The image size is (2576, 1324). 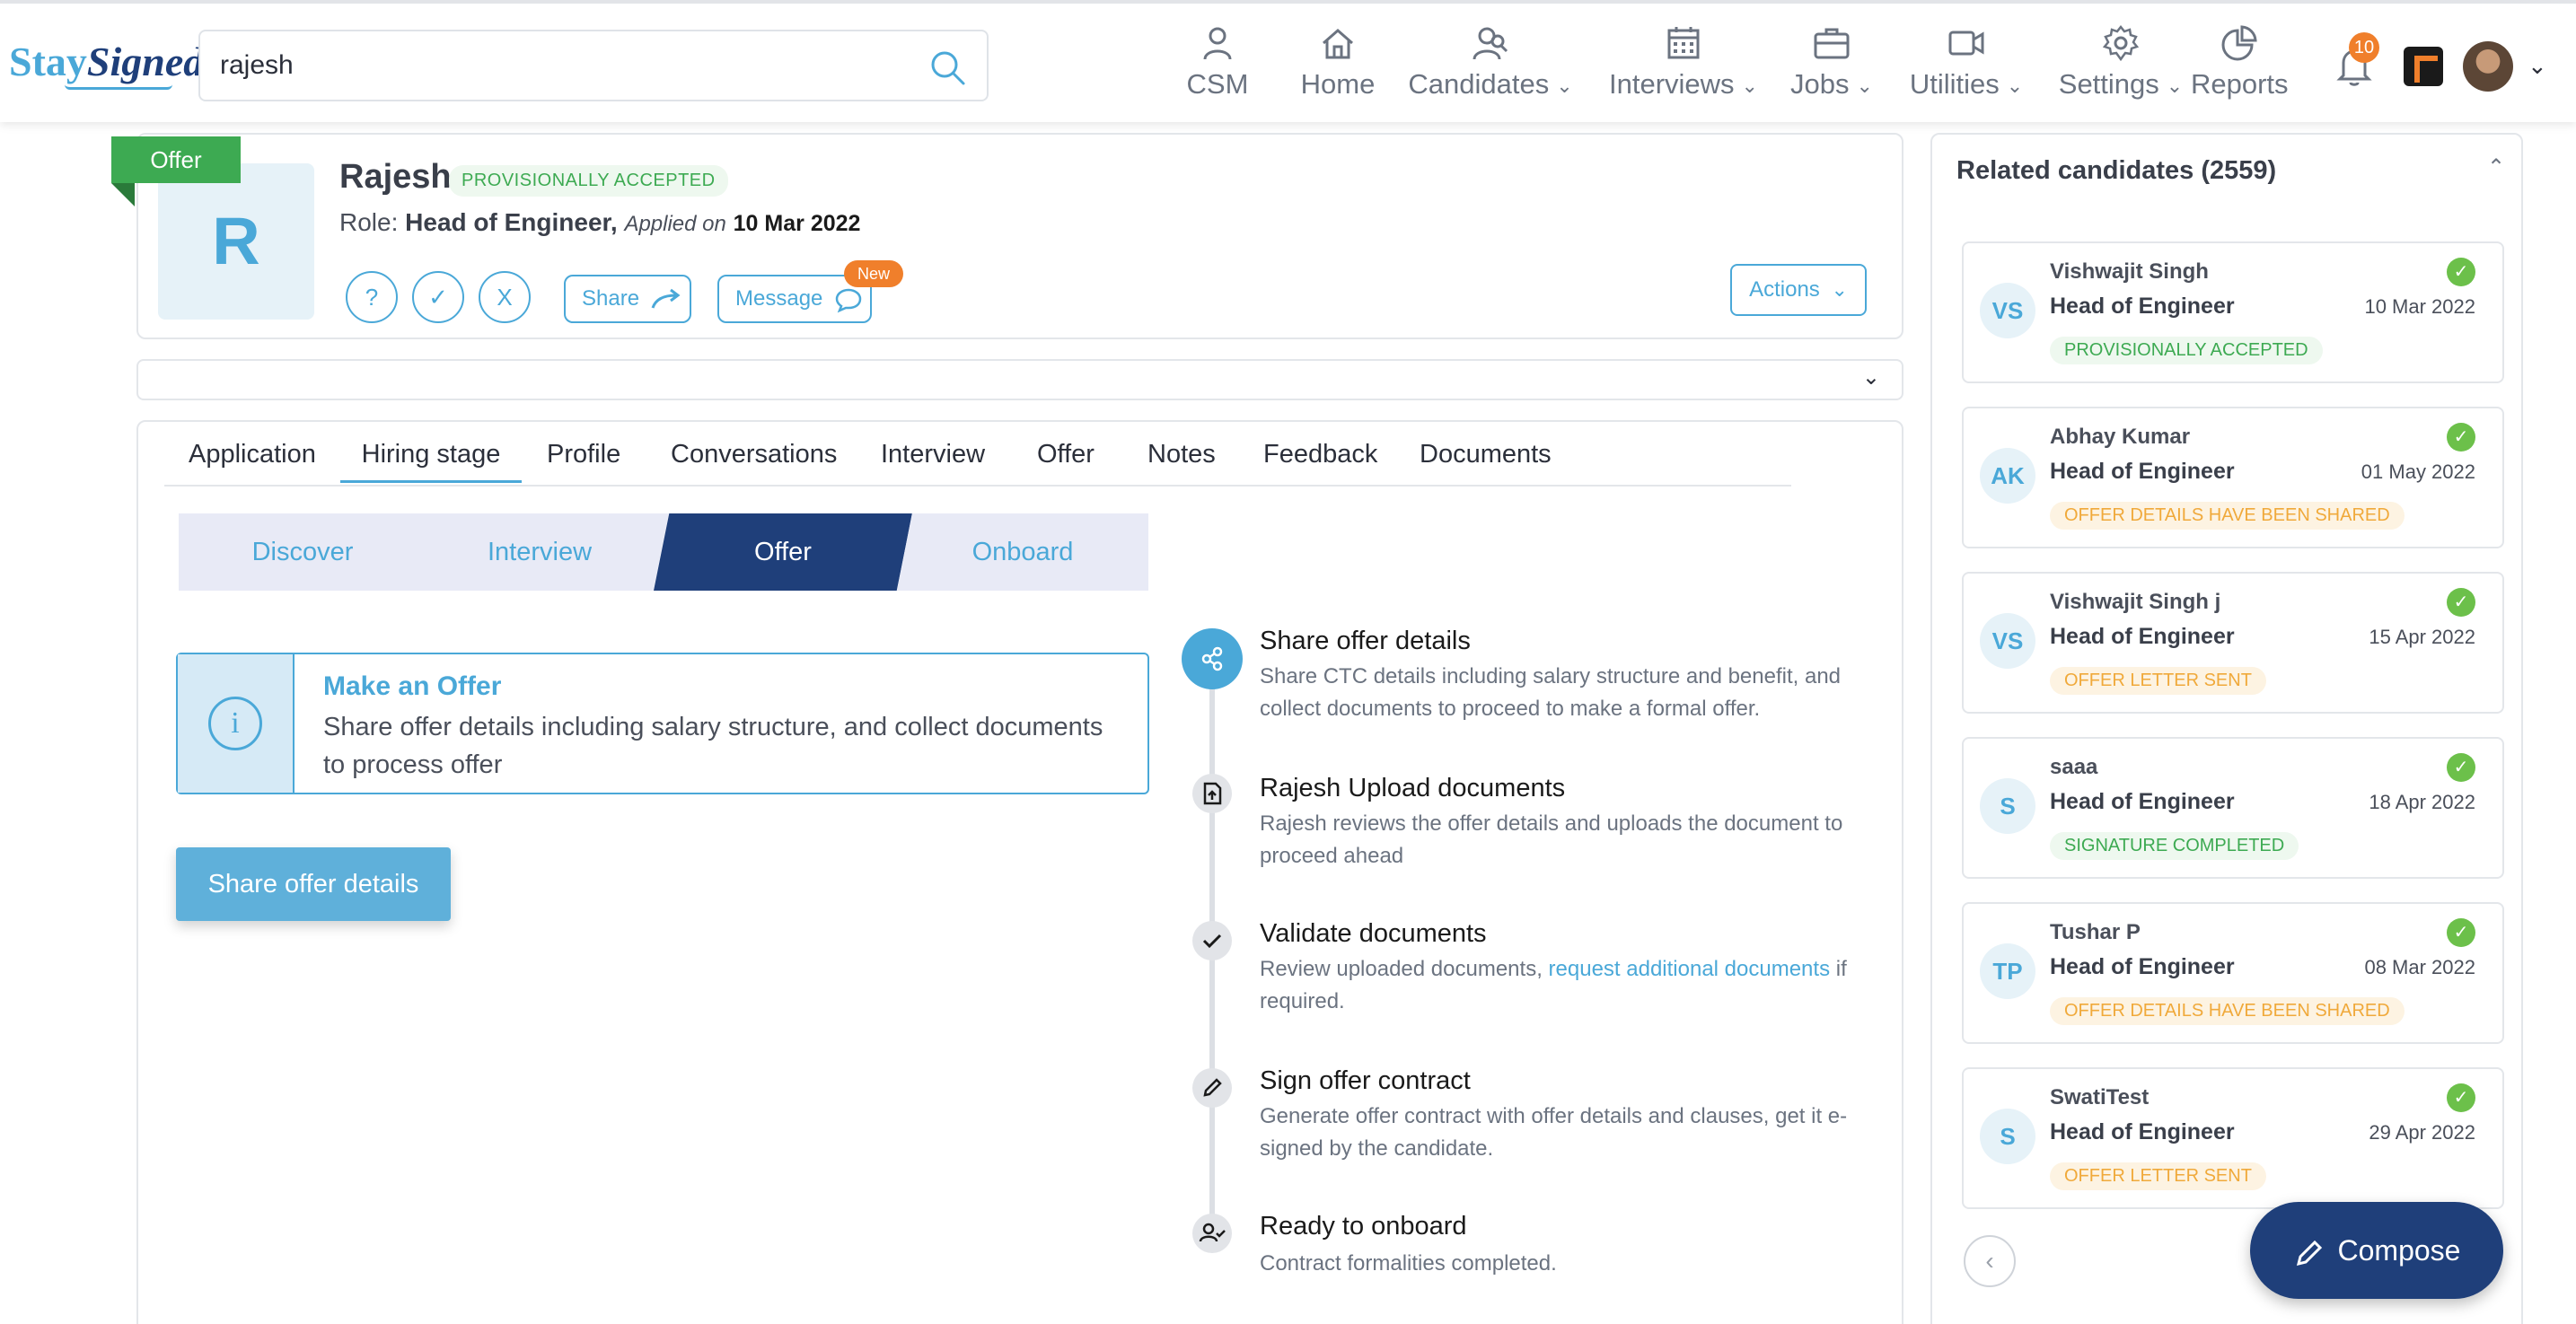 I want to click on share-offer-details-button: Share offer details, so click(x=313, y=884).